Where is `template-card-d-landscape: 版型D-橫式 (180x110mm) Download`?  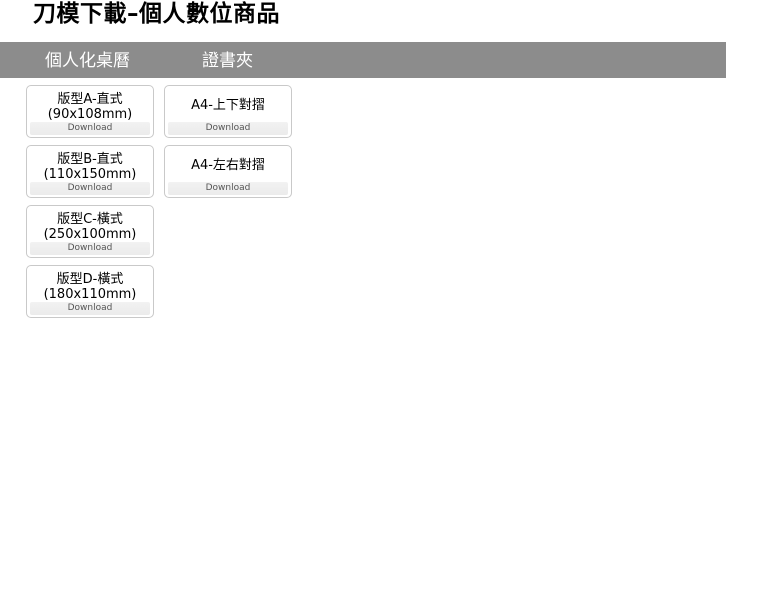 template-card-d-landscape: 版型D-橫式 (180x110mm) Download is located at coordinates (90, 291).